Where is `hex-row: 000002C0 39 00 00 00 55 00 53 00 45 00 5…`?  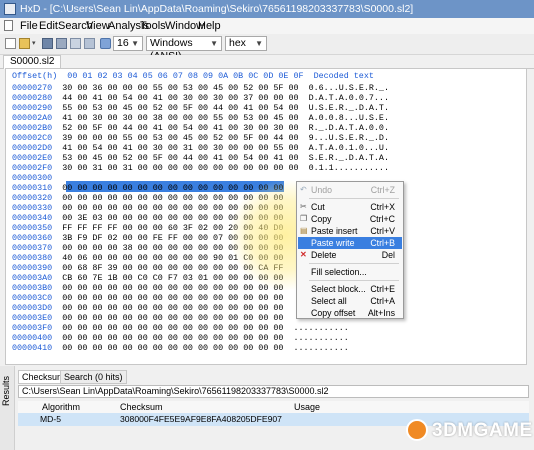
hex-row: 000002C0 39 00 00 00 55 00 53 00 45 00 5… is located at coordinates (200, 138).